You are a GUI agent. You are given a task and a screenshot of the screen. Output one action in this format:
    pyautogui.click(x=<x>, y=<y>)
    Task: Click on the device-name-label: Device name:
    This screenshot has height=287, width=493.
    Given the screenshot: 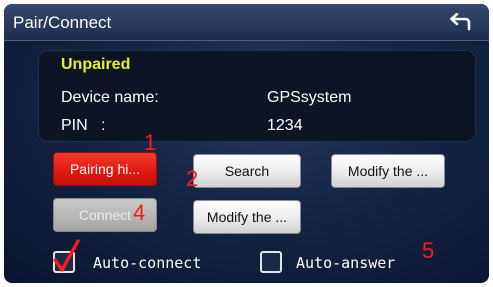 What is the action you would take?
    pyautogui.click(x=110, y=97)
    